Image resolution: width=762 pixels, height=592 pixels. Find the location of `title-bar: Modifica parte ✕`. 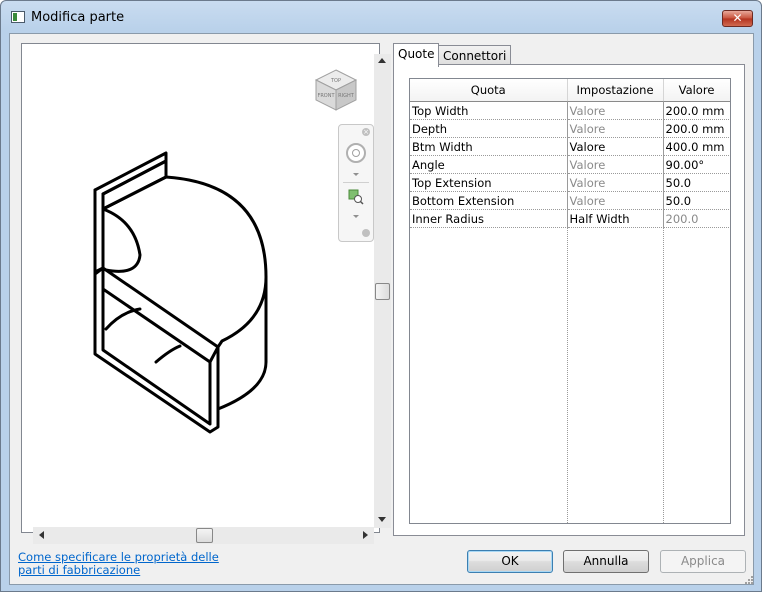

title-bar: Modifica parte ✕ is located at coordinates (381, 18).